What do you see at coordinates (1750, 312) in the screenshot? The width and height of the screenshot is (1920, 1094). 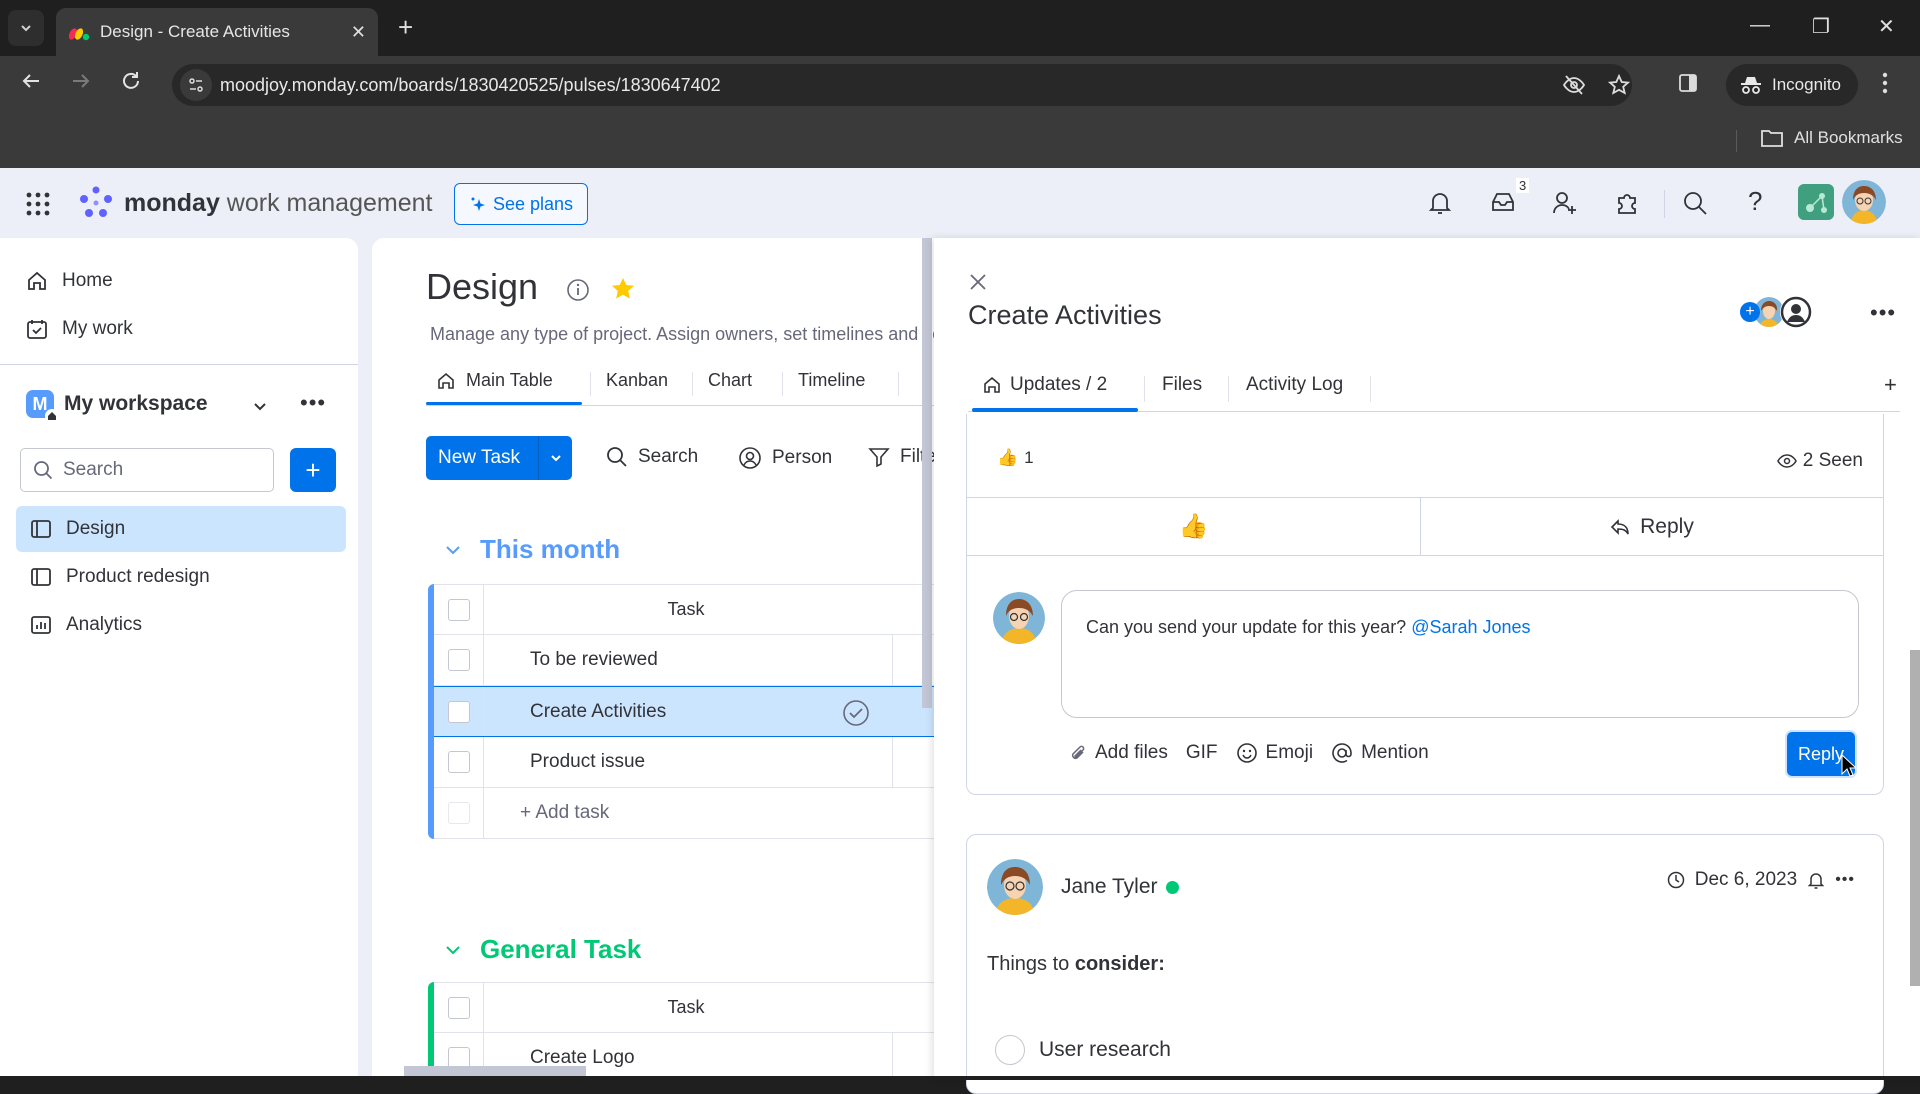 I see `add-subscriber-icon: +` at bounding box center [1750, 312].